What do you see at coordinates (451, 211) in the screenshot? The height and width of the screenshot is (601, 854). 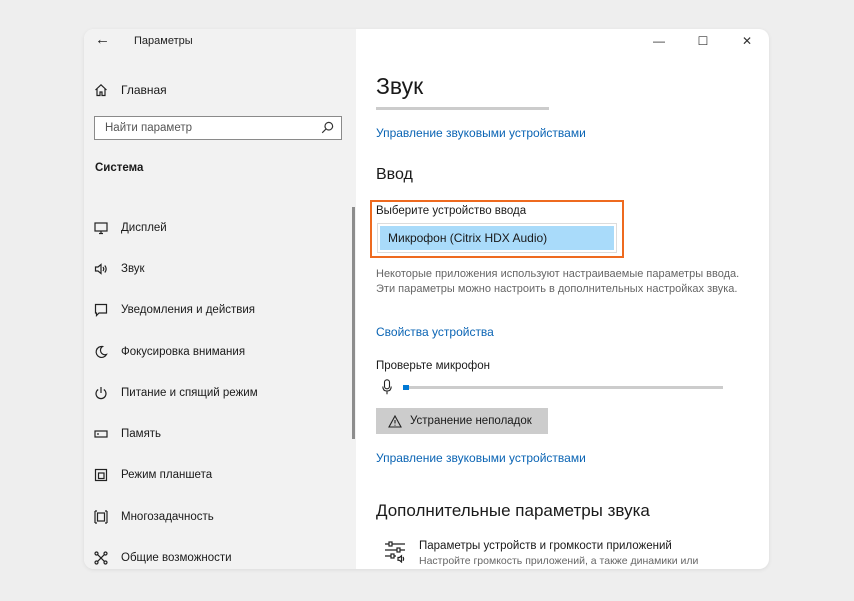 I see `choose-input-device-label: Выберите устройство ввода` at bounding box center [451, 211].